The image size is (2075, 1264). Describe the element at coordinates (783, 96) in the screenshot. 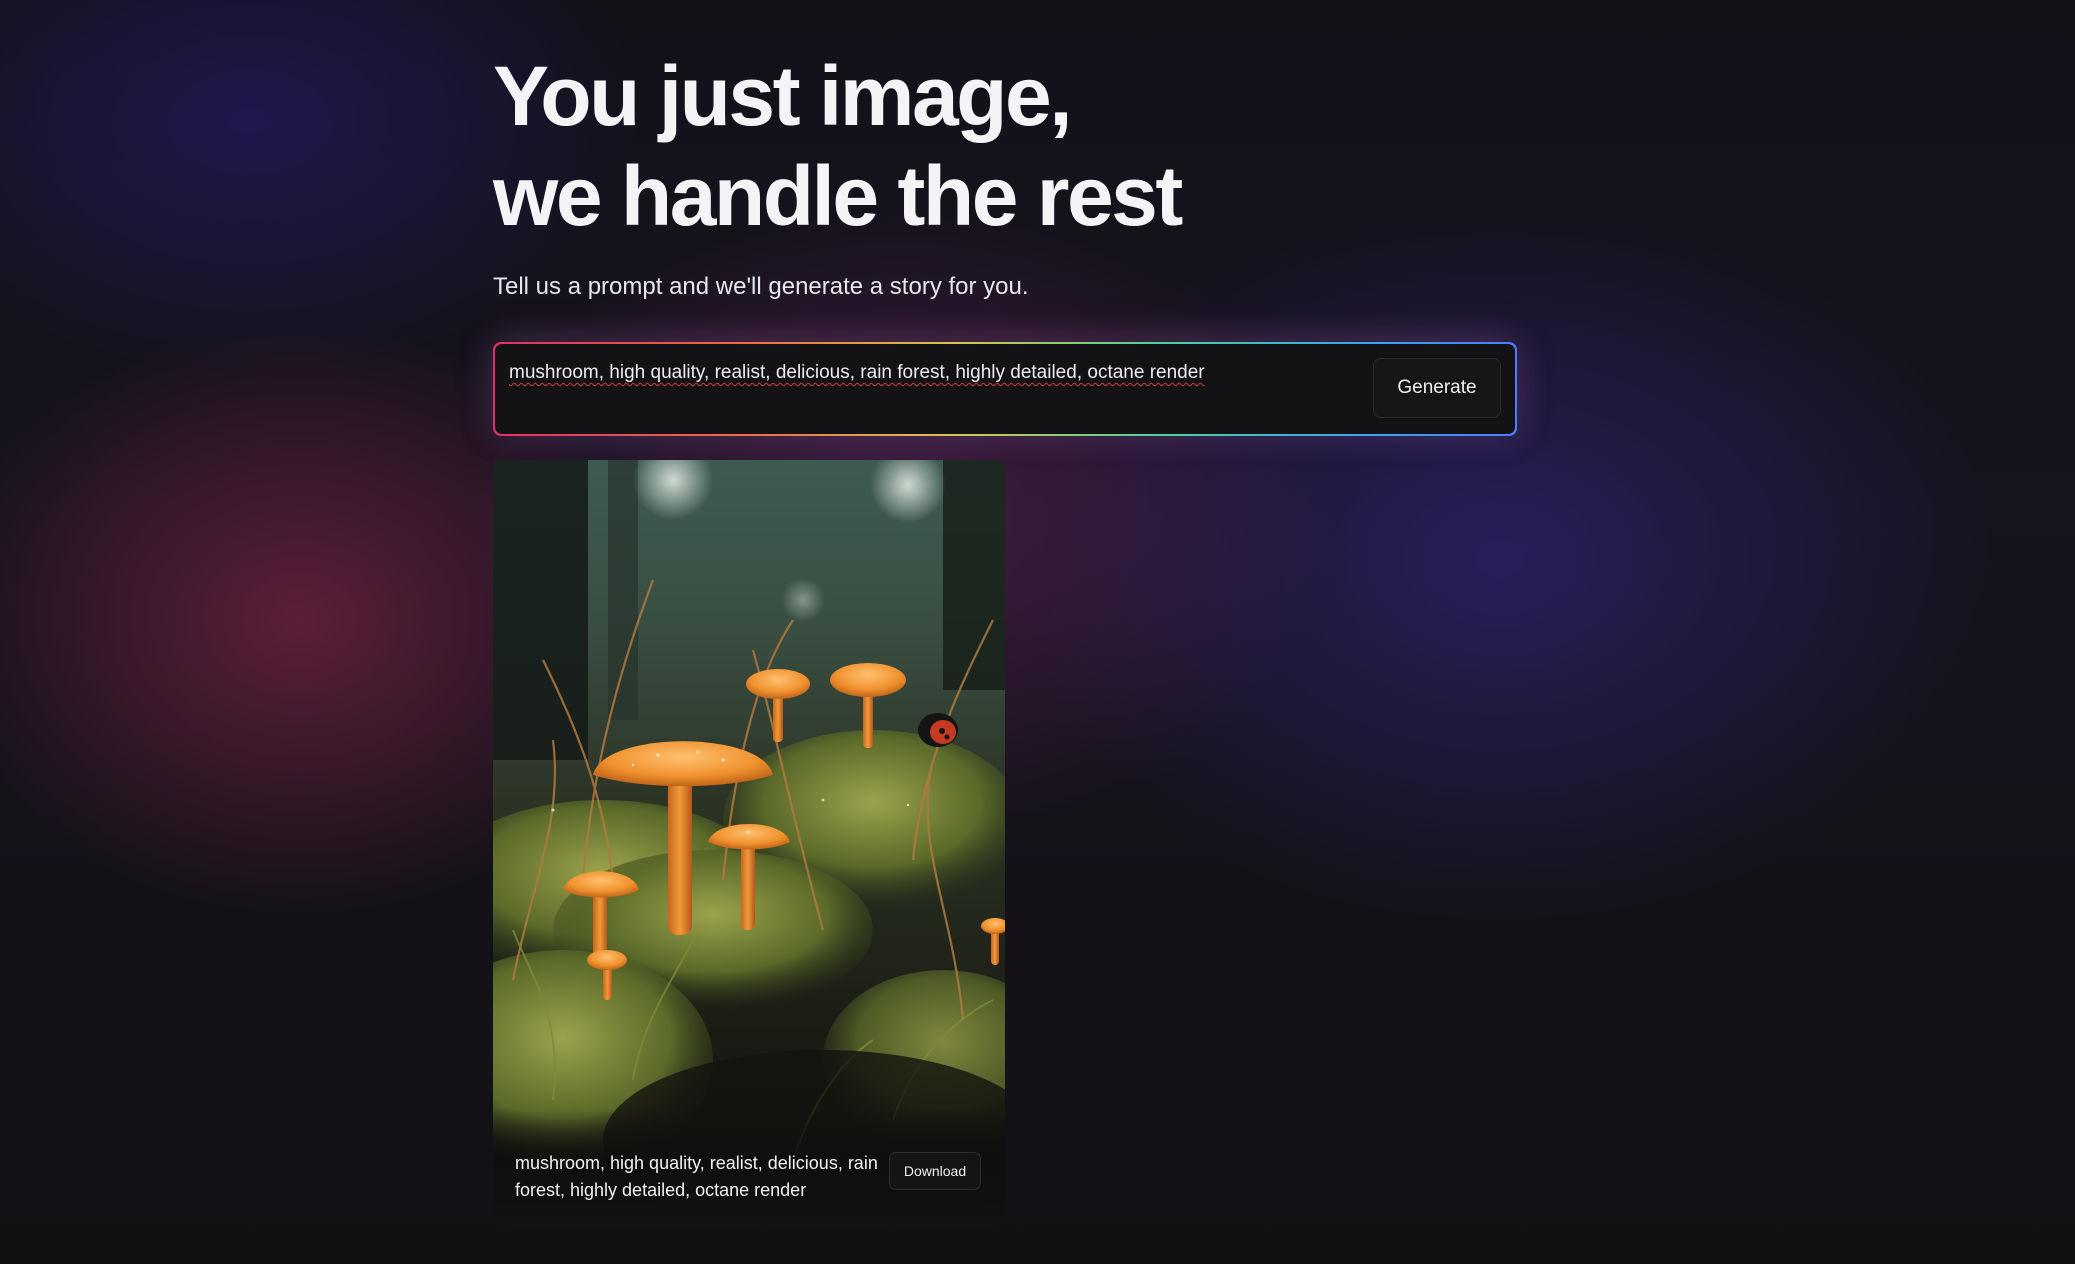

I see `headline-line-1: You just image,` at that location.